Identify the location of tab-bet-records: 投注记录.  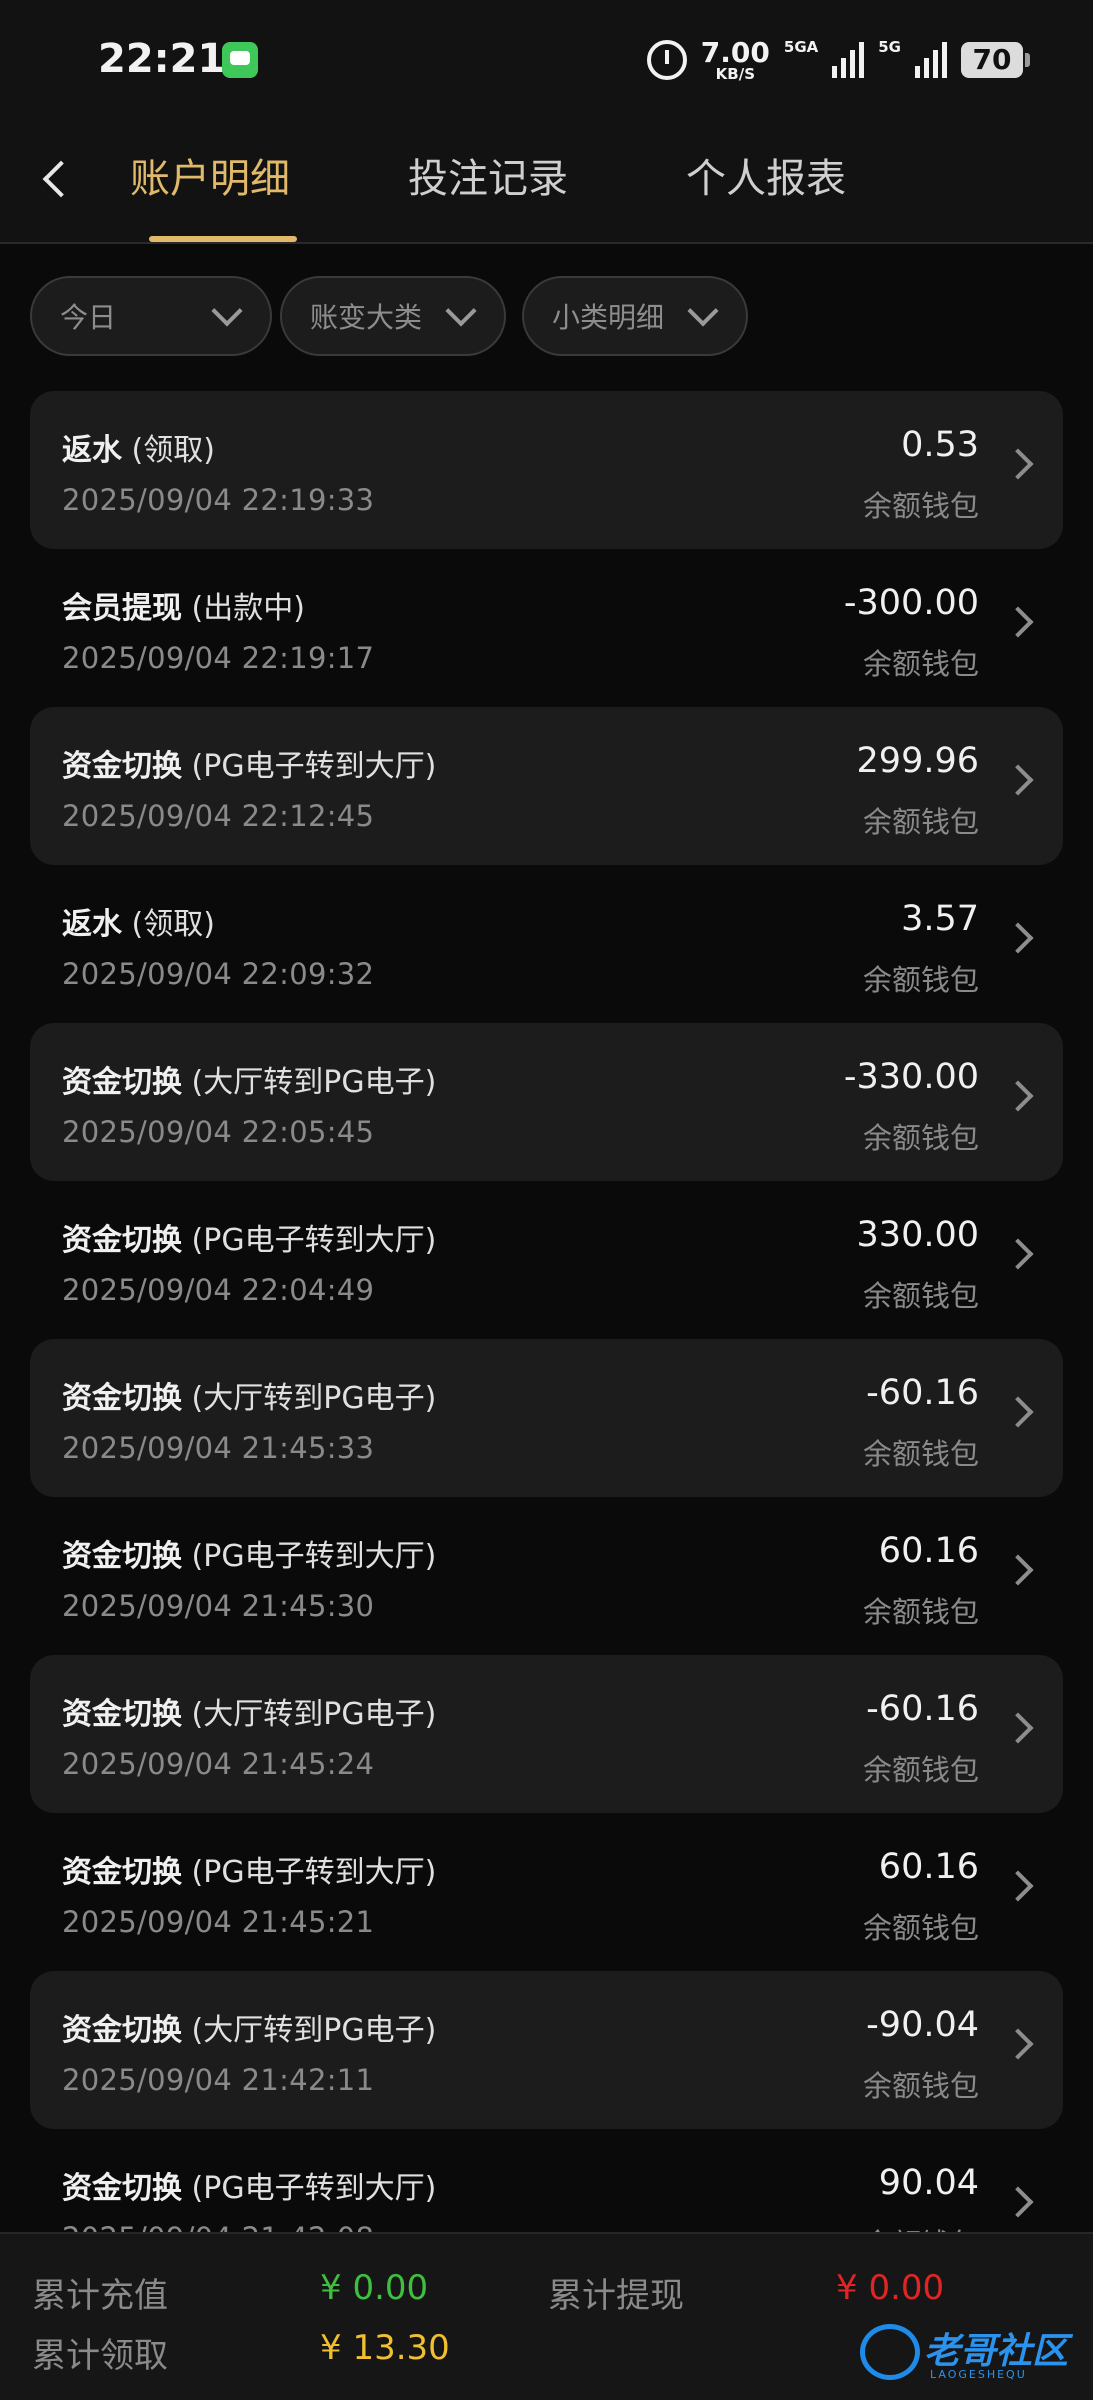
(488, 195).